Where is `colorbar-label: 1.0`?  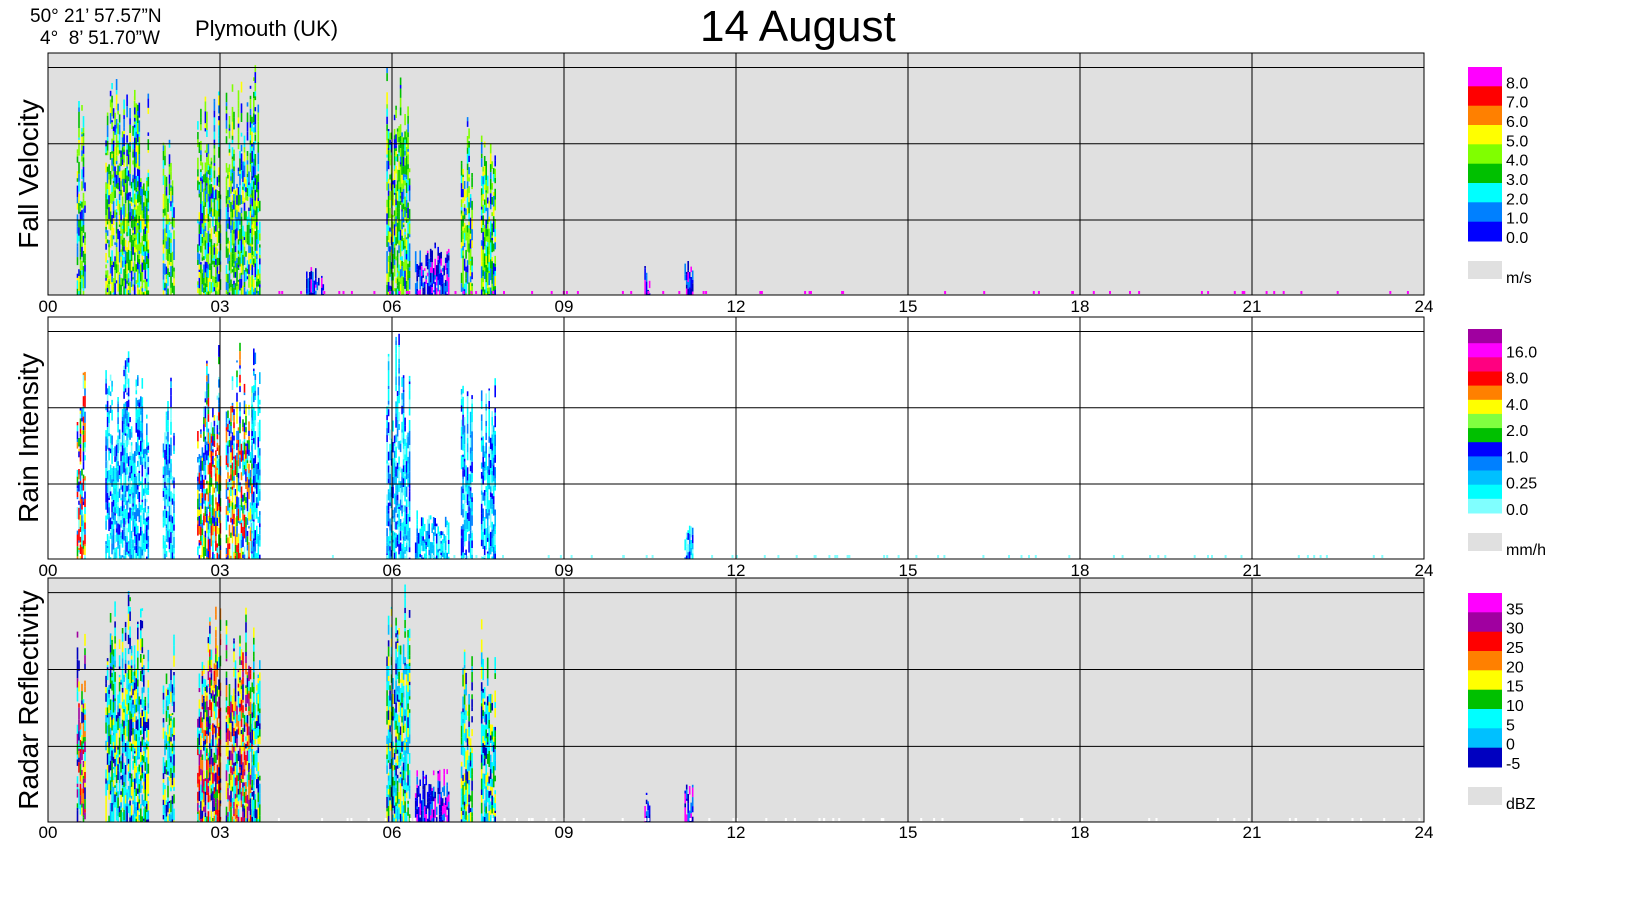 colorbar-label: 1.0 is located at coordinates (1517, 457).